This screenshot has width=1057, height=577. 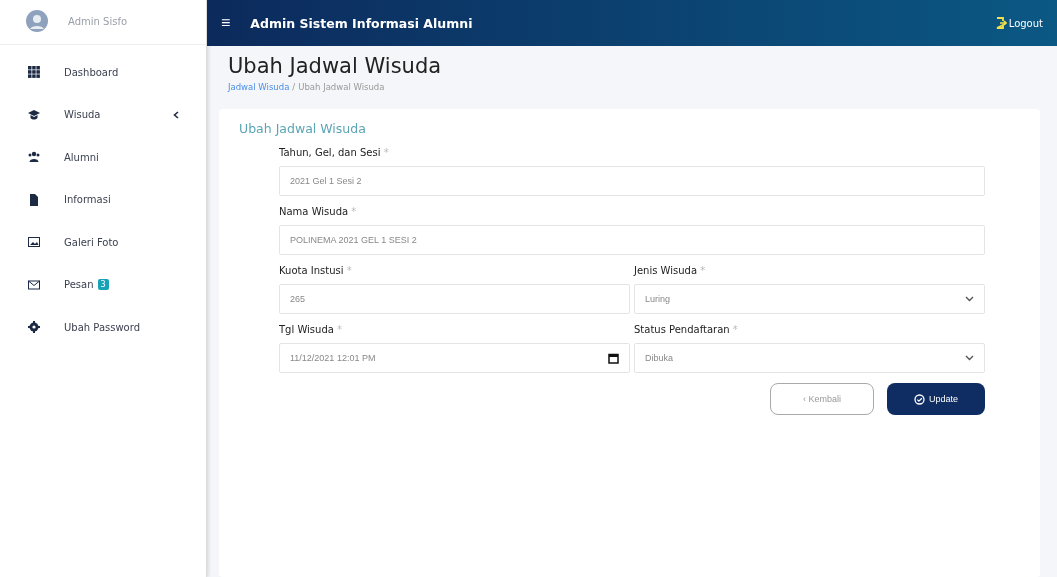 I want to click on field-label: Kuota Instusi *, so click(x=316, y=270).